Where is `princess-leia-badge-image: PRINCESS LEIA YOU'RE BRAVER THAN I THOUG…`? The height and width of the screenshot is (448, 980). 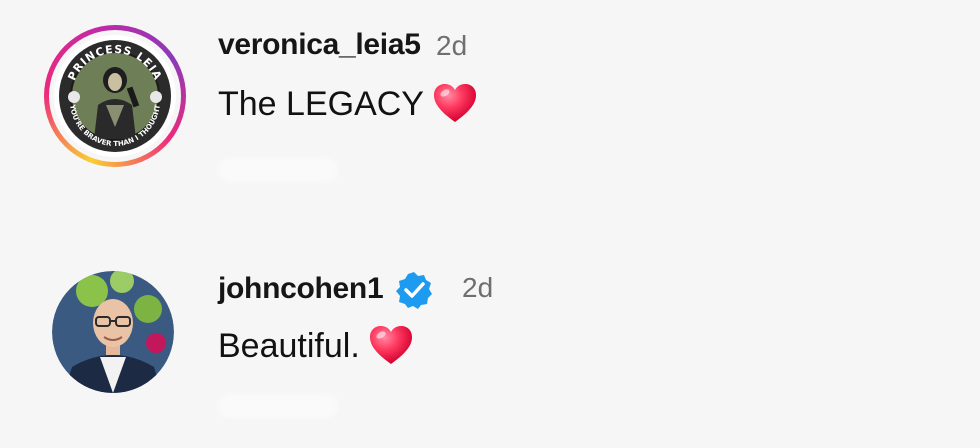 princess-leia-badge-image: PRINCESS LEIA YOU'RE BRAVER THAN I THOUG… is located at coordinates (115, 96).